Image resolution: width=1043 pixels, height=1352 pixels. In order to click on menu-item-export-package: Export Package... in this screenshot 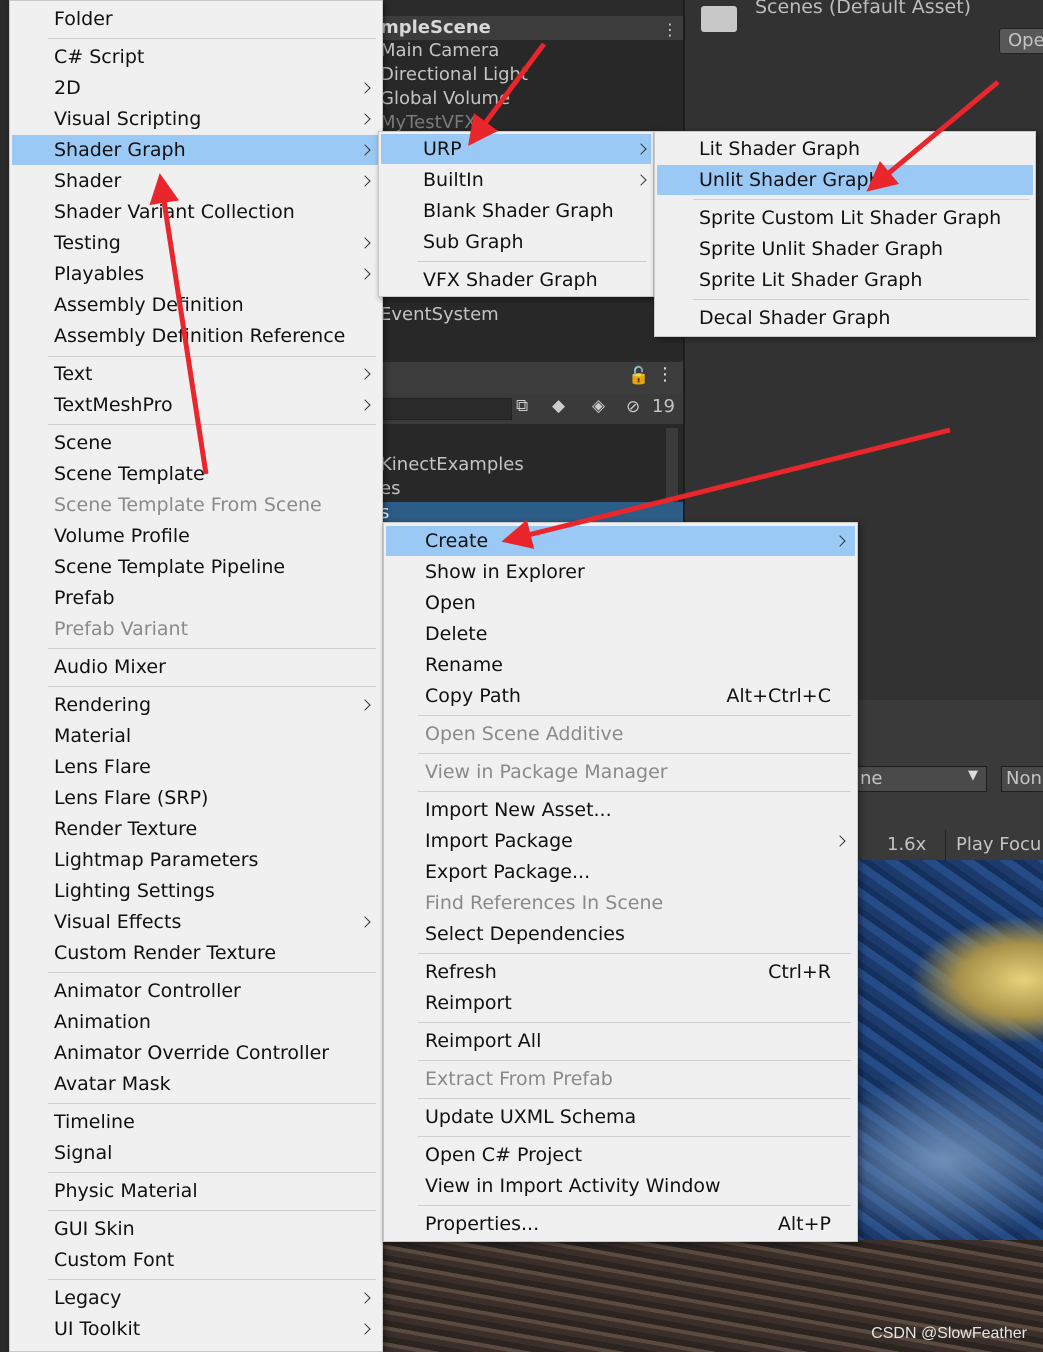, I will do `click(620, 872)`.